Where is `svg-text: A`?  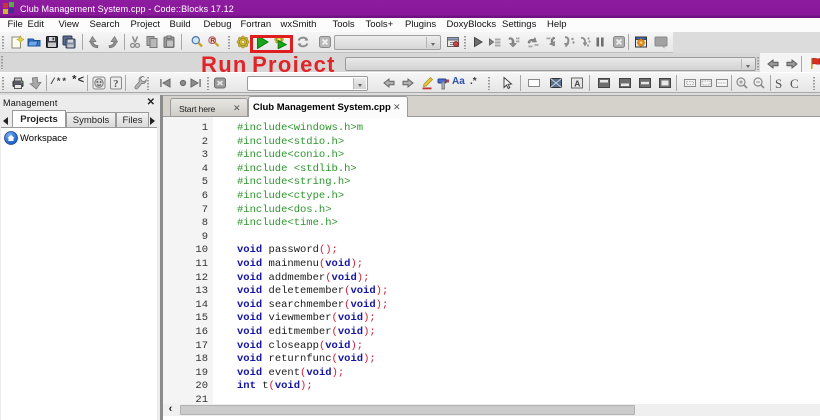
svg-text: A is located at coordinates (577, 83).